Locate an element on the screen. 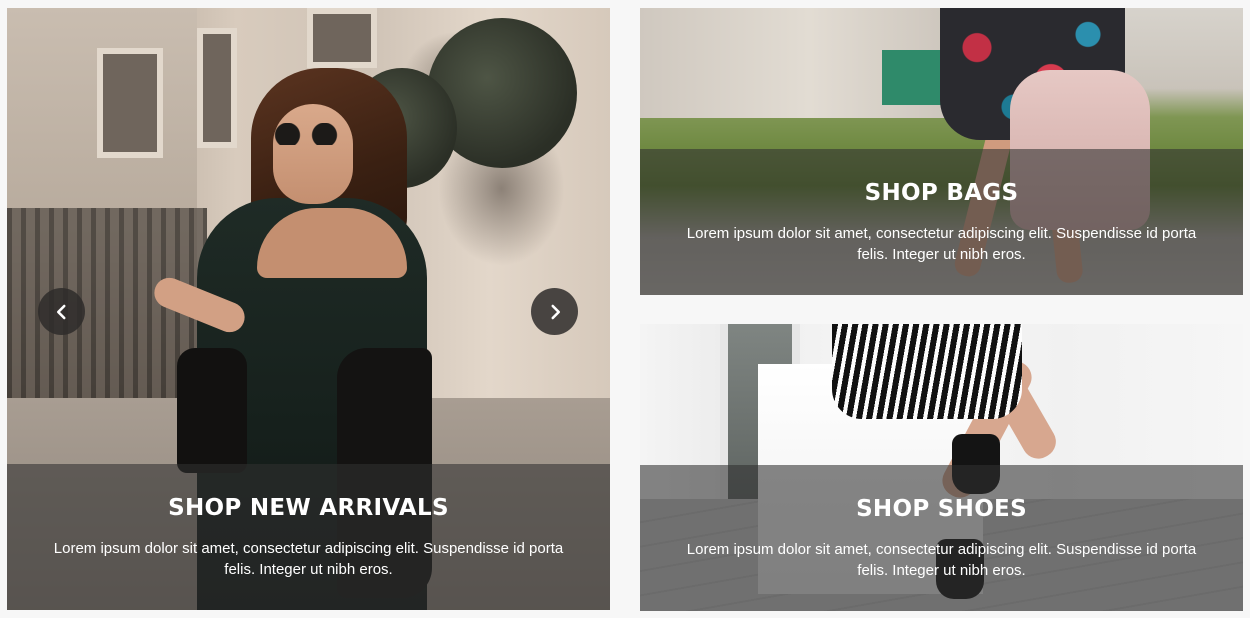 The width and height of the screenshot is (1250, 618). new-arrivals-title: SHOP NEW ARRIVALS is located at coordinates (308, 508).